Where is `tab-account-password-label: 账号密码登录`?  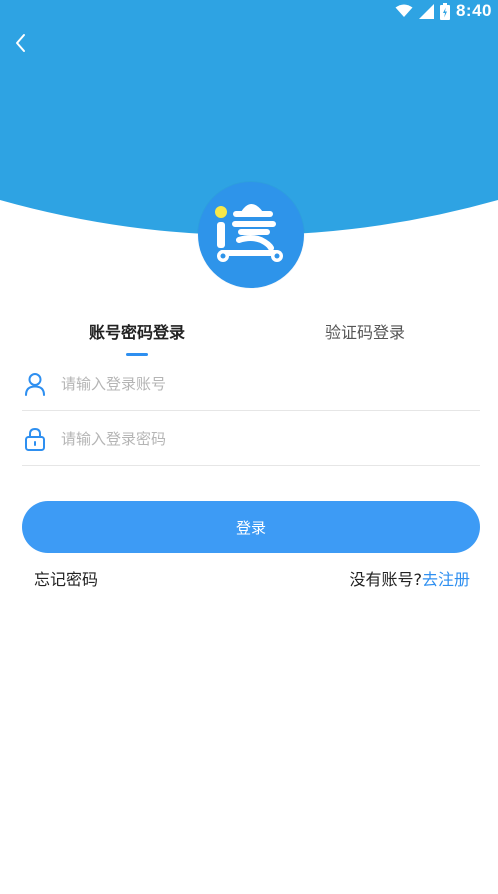
tab-account-password-label: 账号密码登录 is located at coordinates (136, 332).